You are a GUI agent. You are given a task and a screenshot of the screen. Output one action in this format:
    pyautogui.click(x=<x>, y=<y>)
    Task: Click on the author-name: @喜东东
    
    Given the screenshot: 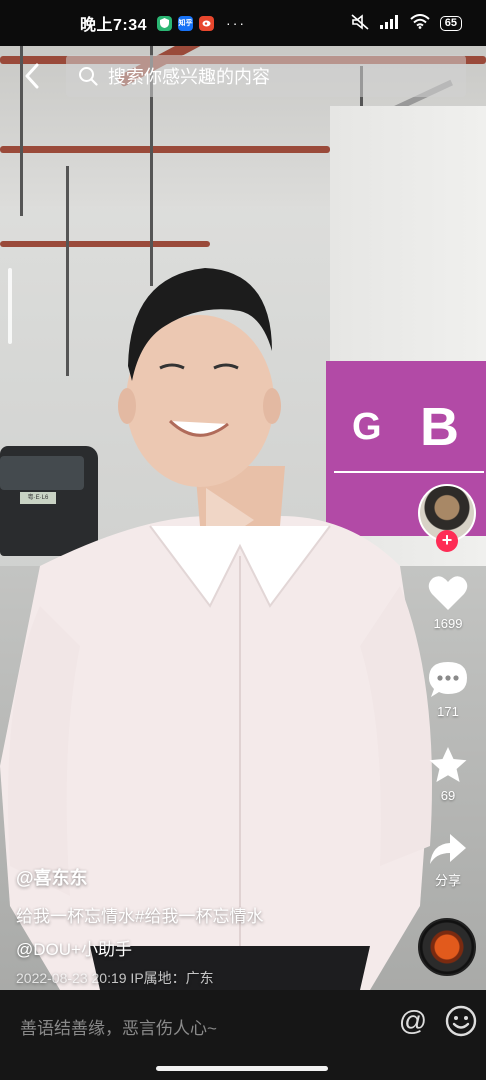 What is the action you would take?
    pyautogui.click(x=206, y=877)
    